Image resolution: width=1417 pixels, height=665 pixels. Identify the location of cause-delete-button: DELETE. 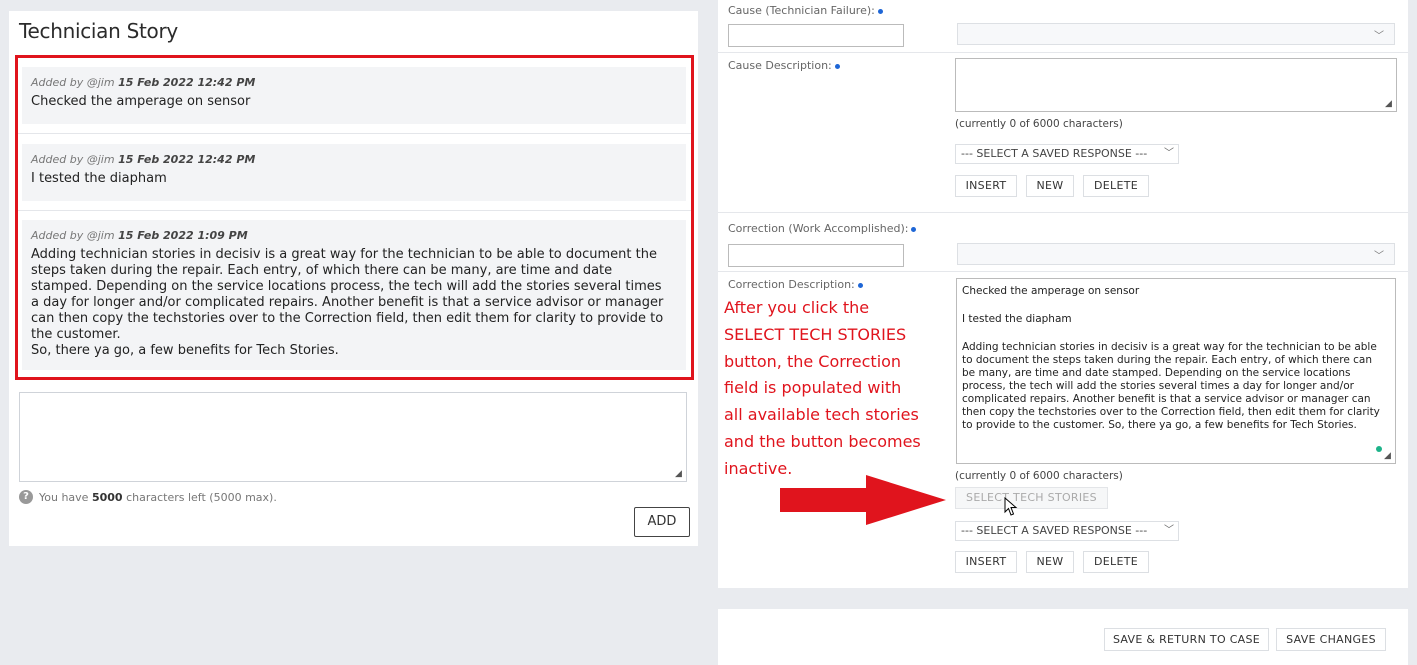
(1116, 186).